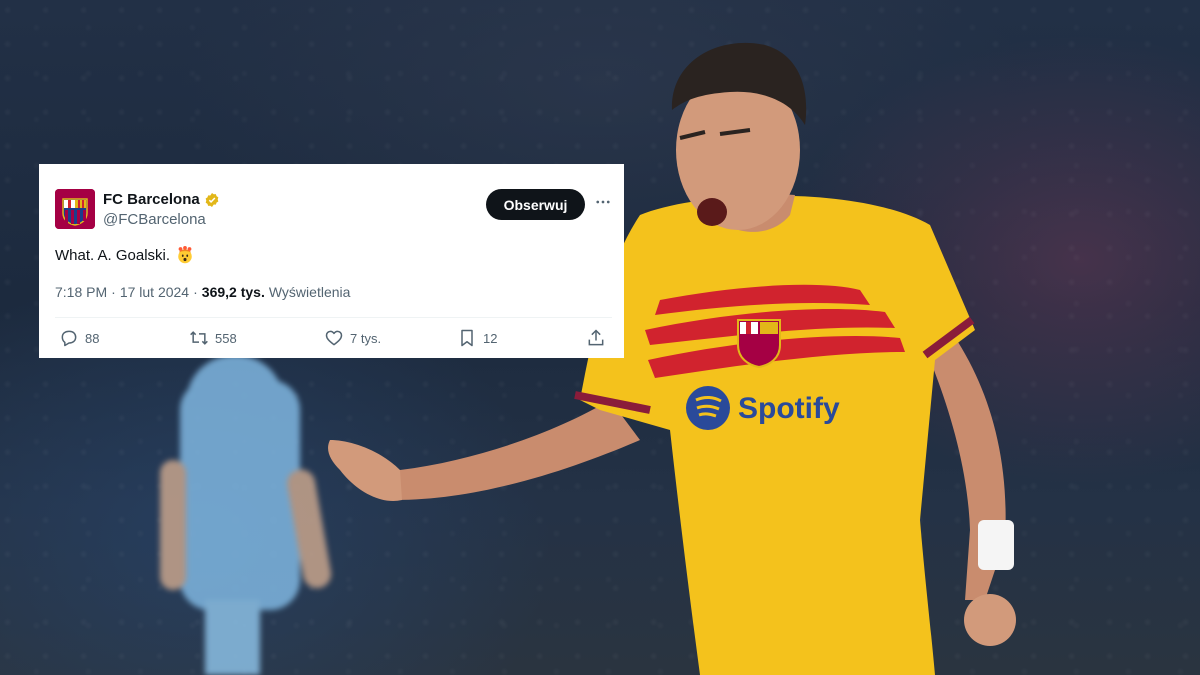  I want to click on action-bar: 88 558 7 tys. 12, so click(334, 340).